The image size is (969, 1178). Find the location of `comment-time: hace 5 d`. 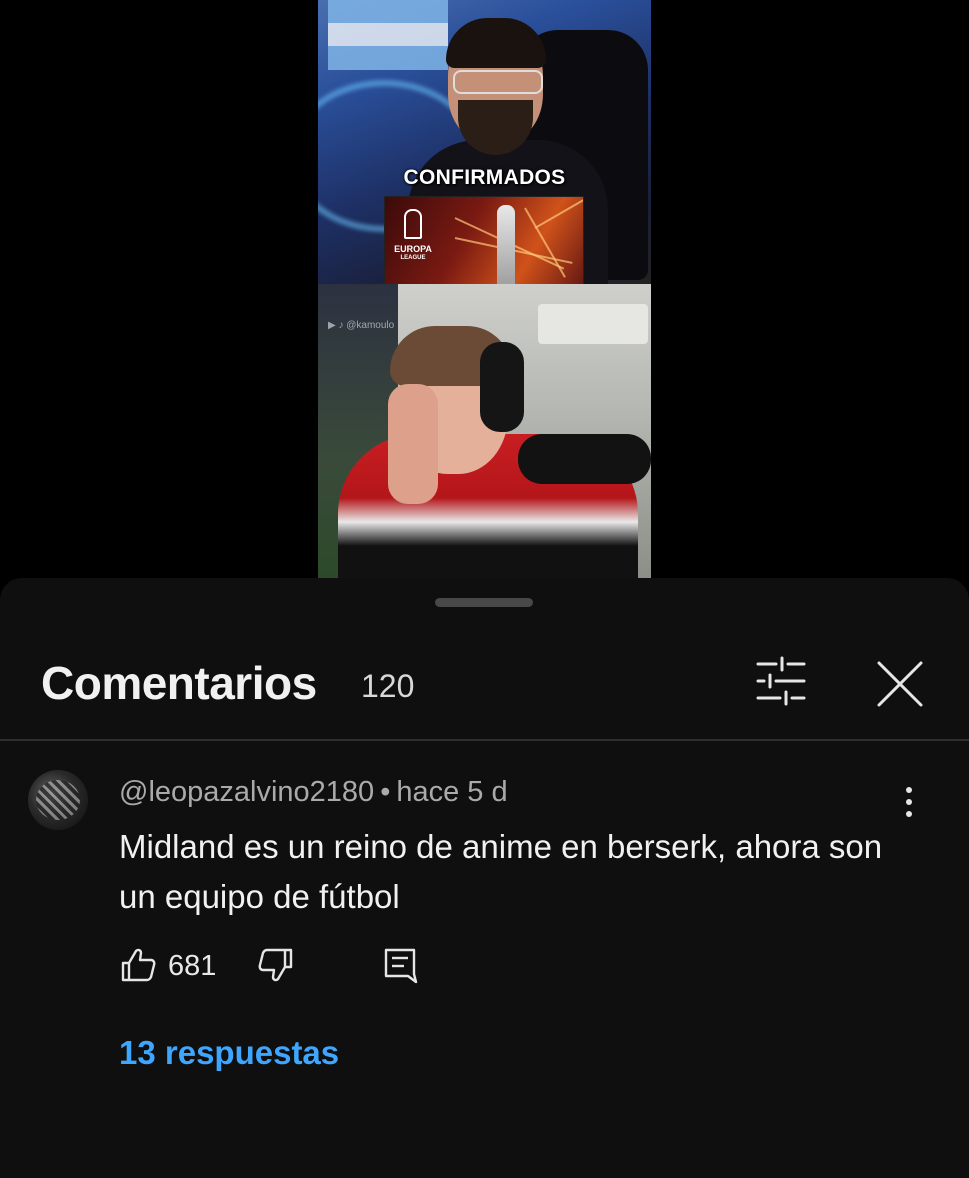

comment-time: hace 5 d is located at coordinates (452, 792).